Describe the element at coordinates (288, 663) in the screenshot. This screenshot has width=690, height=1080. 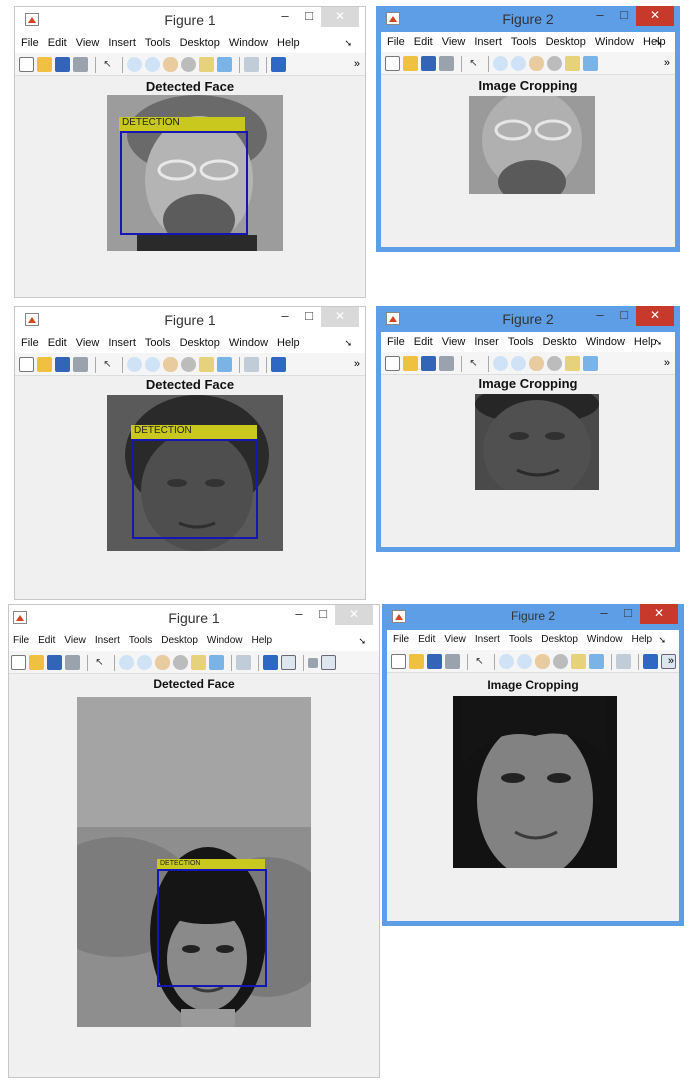
I see `legend-icon` at that location.